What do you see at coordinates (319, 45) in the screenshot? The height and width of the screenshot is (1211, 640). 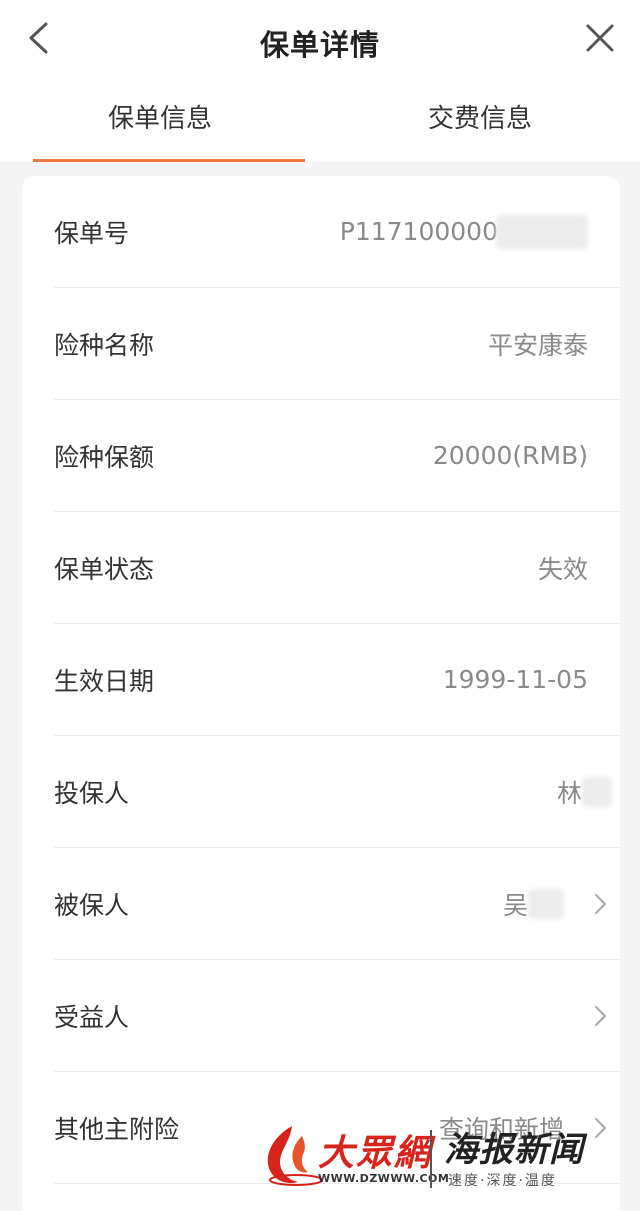 I see `page-title: 保单详情` at bounding box center [319, 45].